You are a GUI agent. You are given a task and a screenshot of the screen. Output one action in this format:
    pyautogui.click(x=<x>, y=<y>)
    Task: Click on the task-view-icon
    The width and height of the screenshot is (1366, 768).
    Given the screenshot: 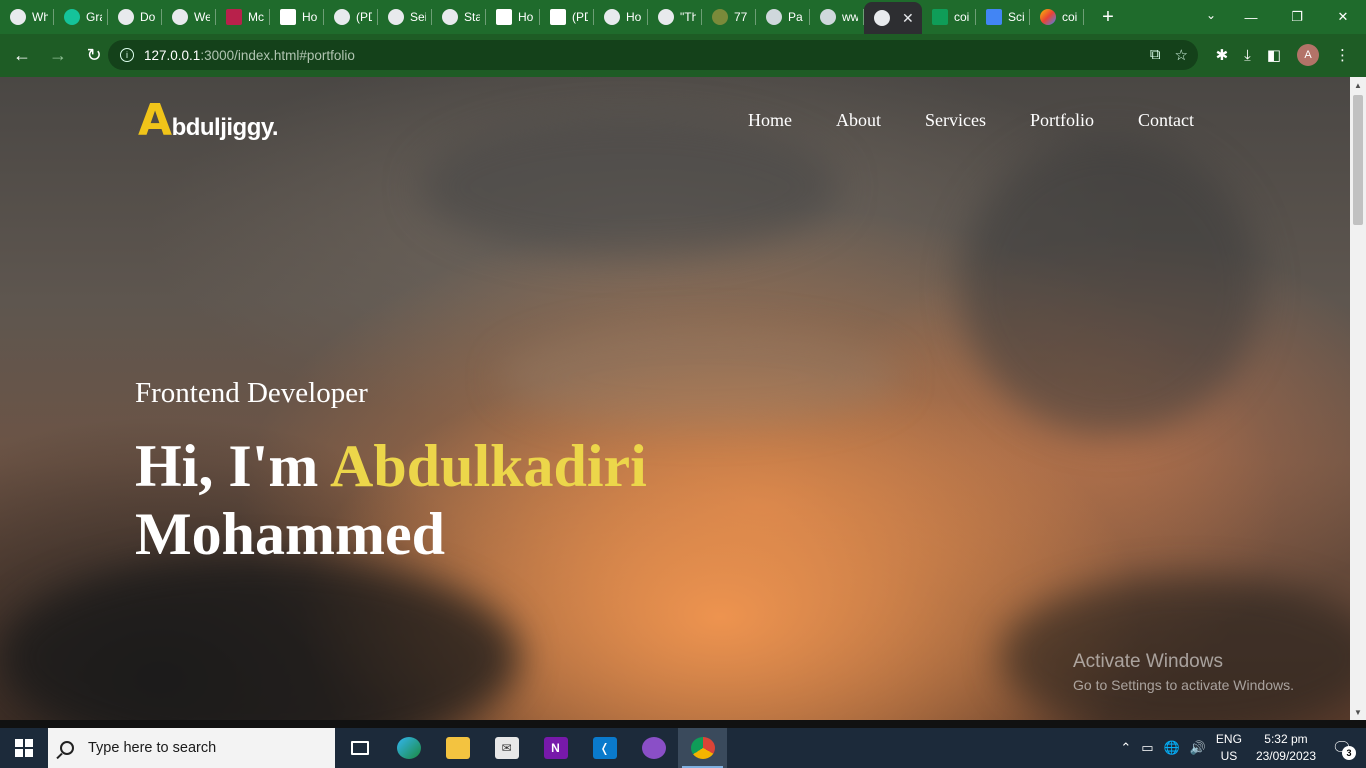 What is the action you would take?
    pyautogui.click(x=359, y=748)
    